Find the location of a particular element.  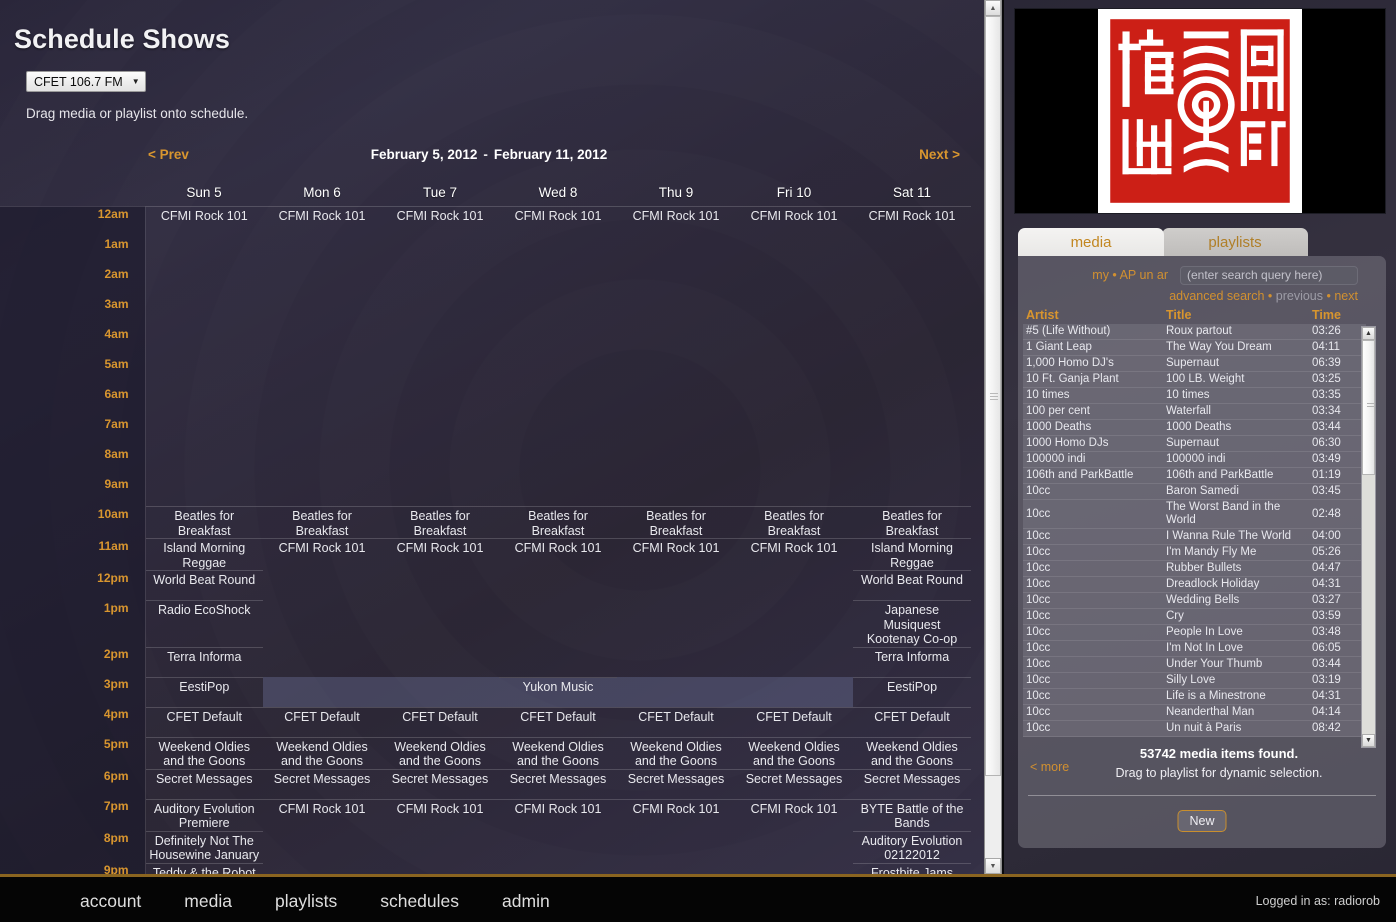

schedule-show-cell: Japanese Musiquest Kootenay Co-op is located at coordinates (912, 623).